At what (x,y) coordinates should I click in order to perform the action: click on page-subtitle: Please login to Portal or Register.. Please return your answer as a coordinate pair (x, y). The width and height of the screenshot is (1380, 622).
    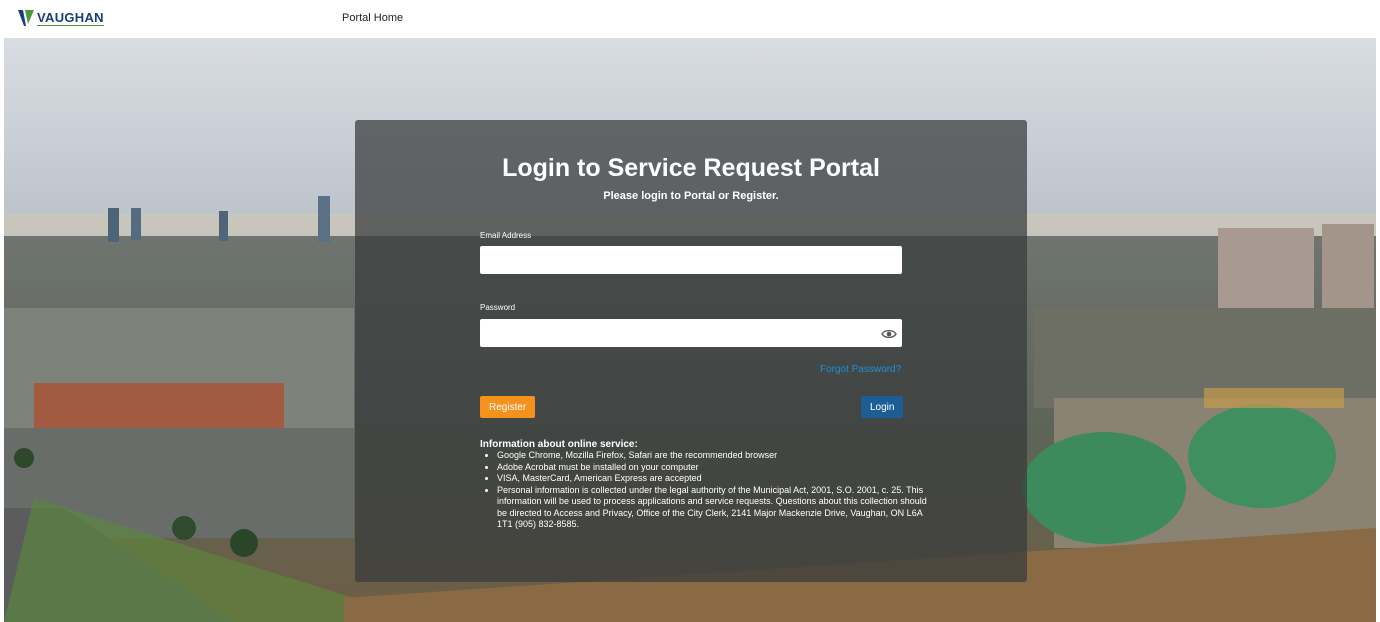
    Looking at the image, I should click on (691, 196).